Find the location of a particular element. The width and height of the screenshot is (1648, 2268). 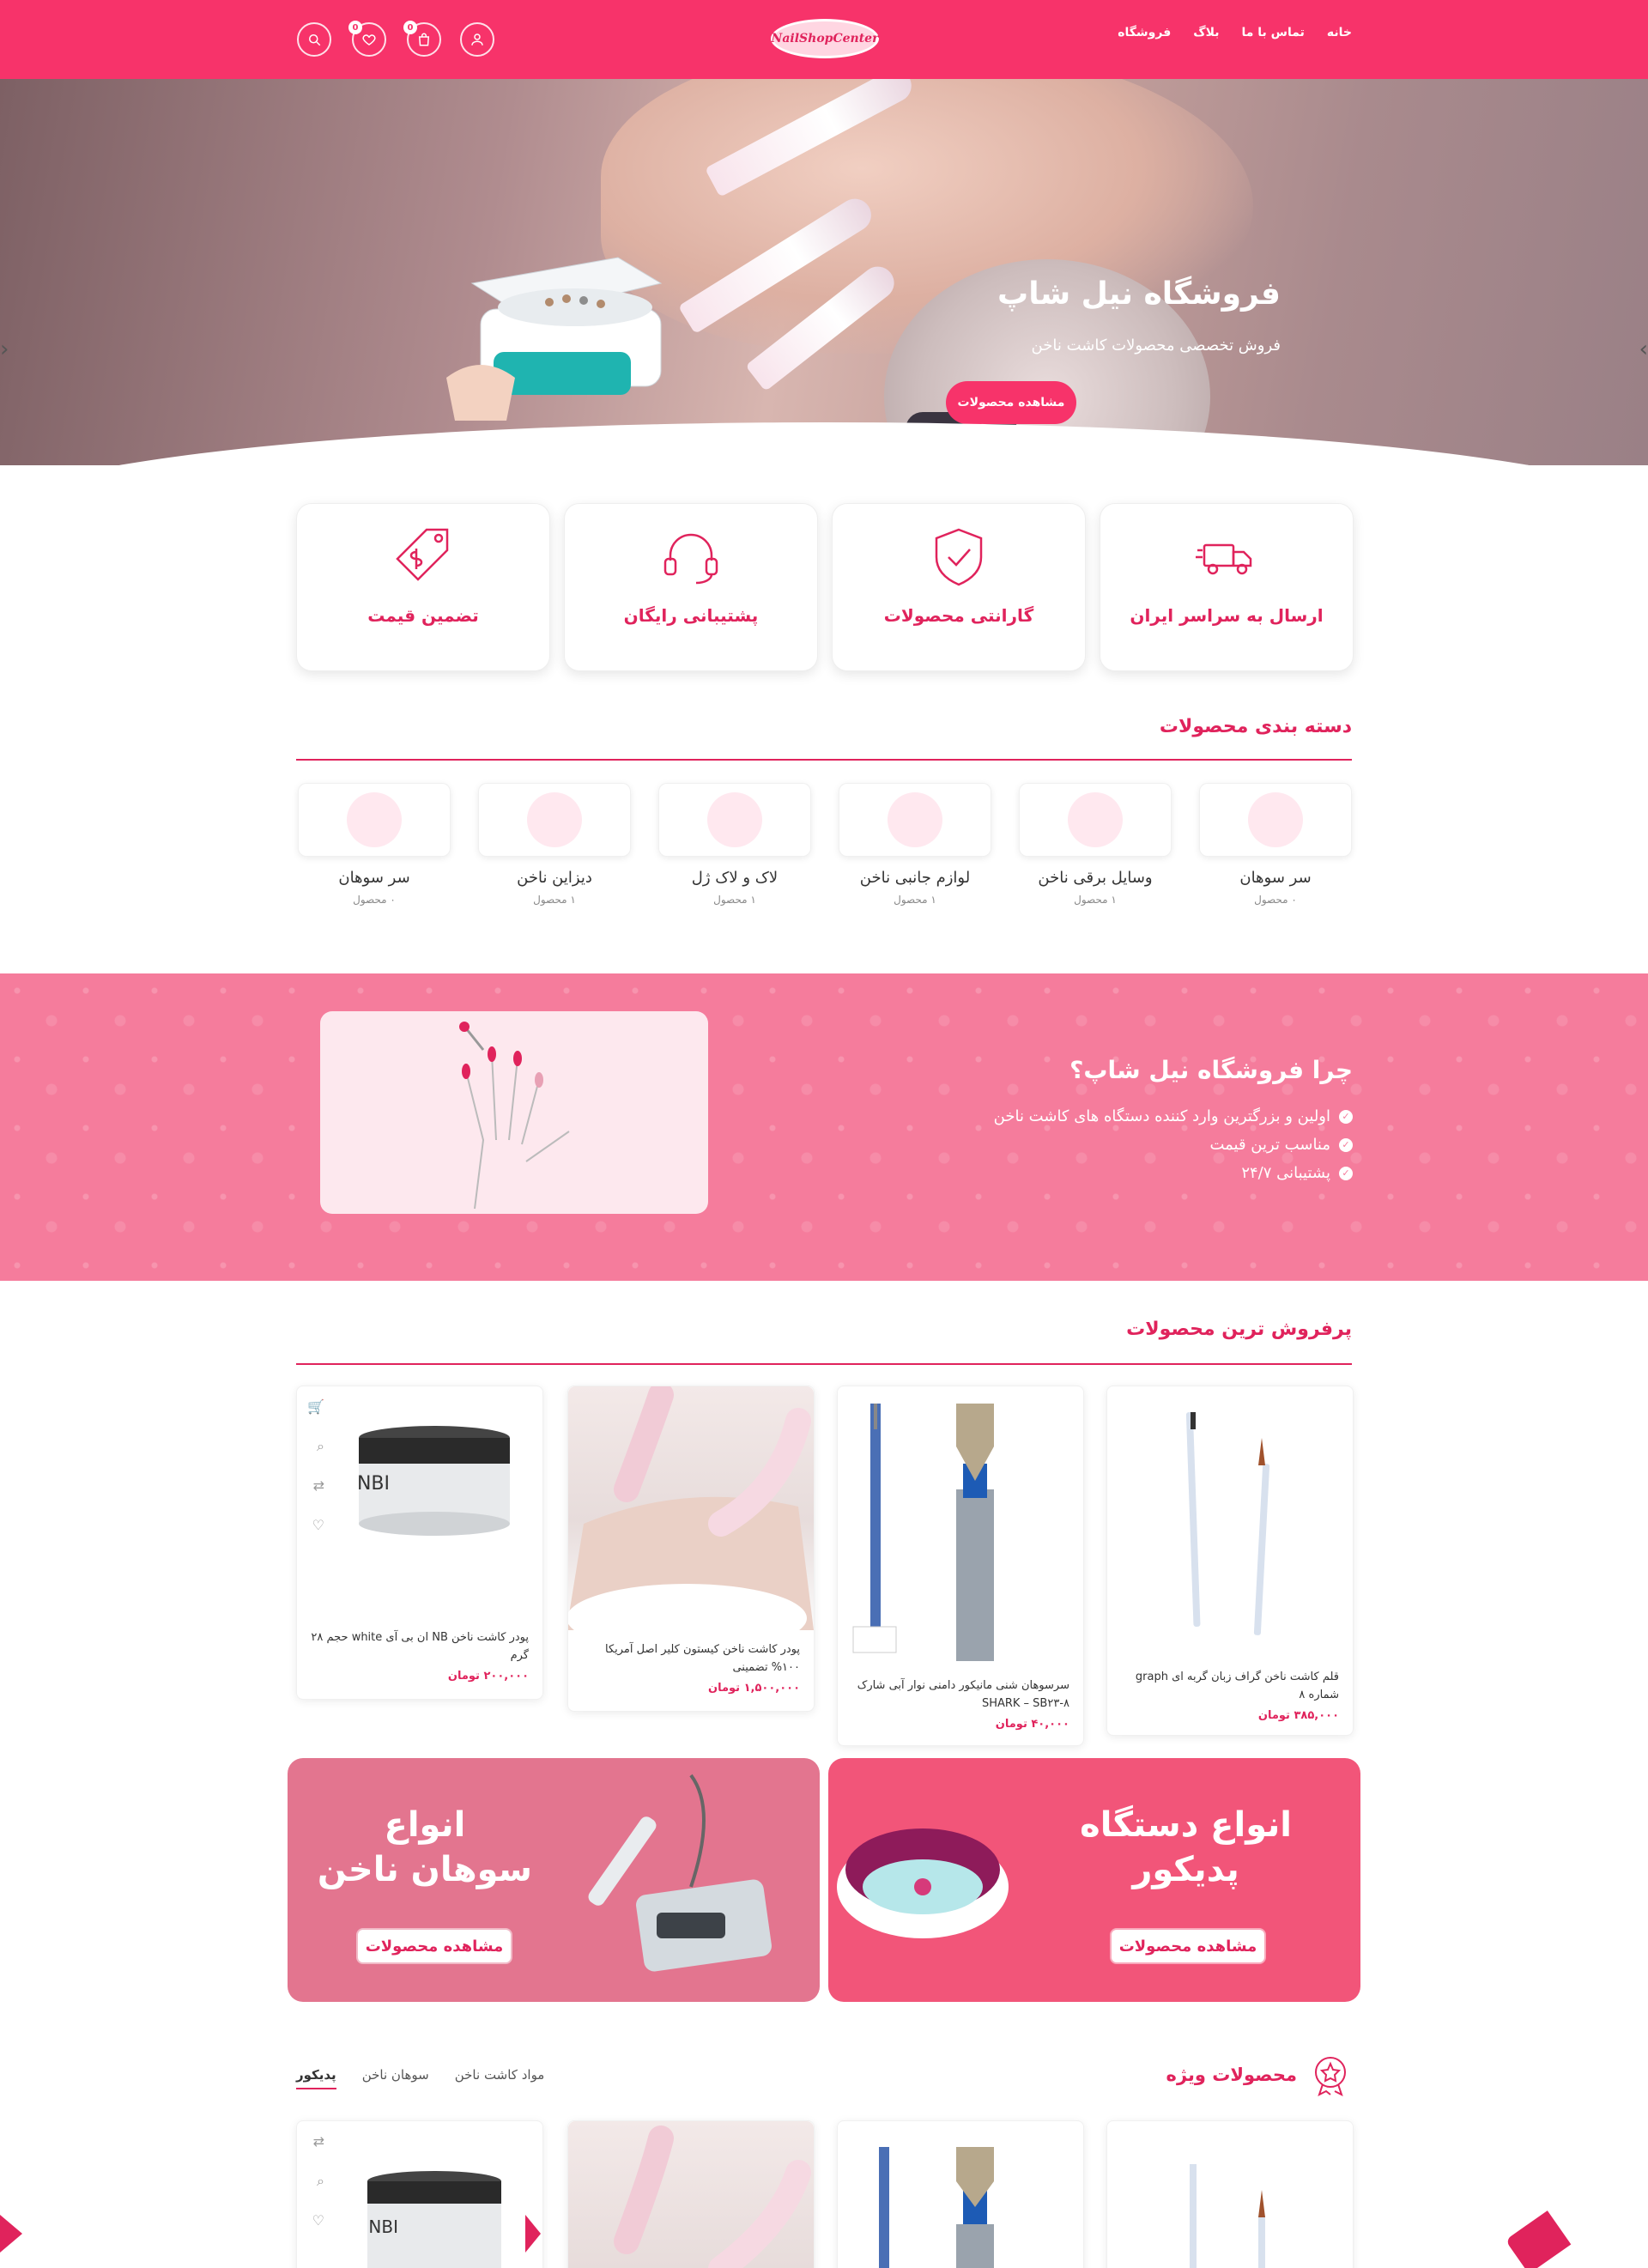

promo-title-line: انواع دستگاه is located at coordinates (1186, 1825).